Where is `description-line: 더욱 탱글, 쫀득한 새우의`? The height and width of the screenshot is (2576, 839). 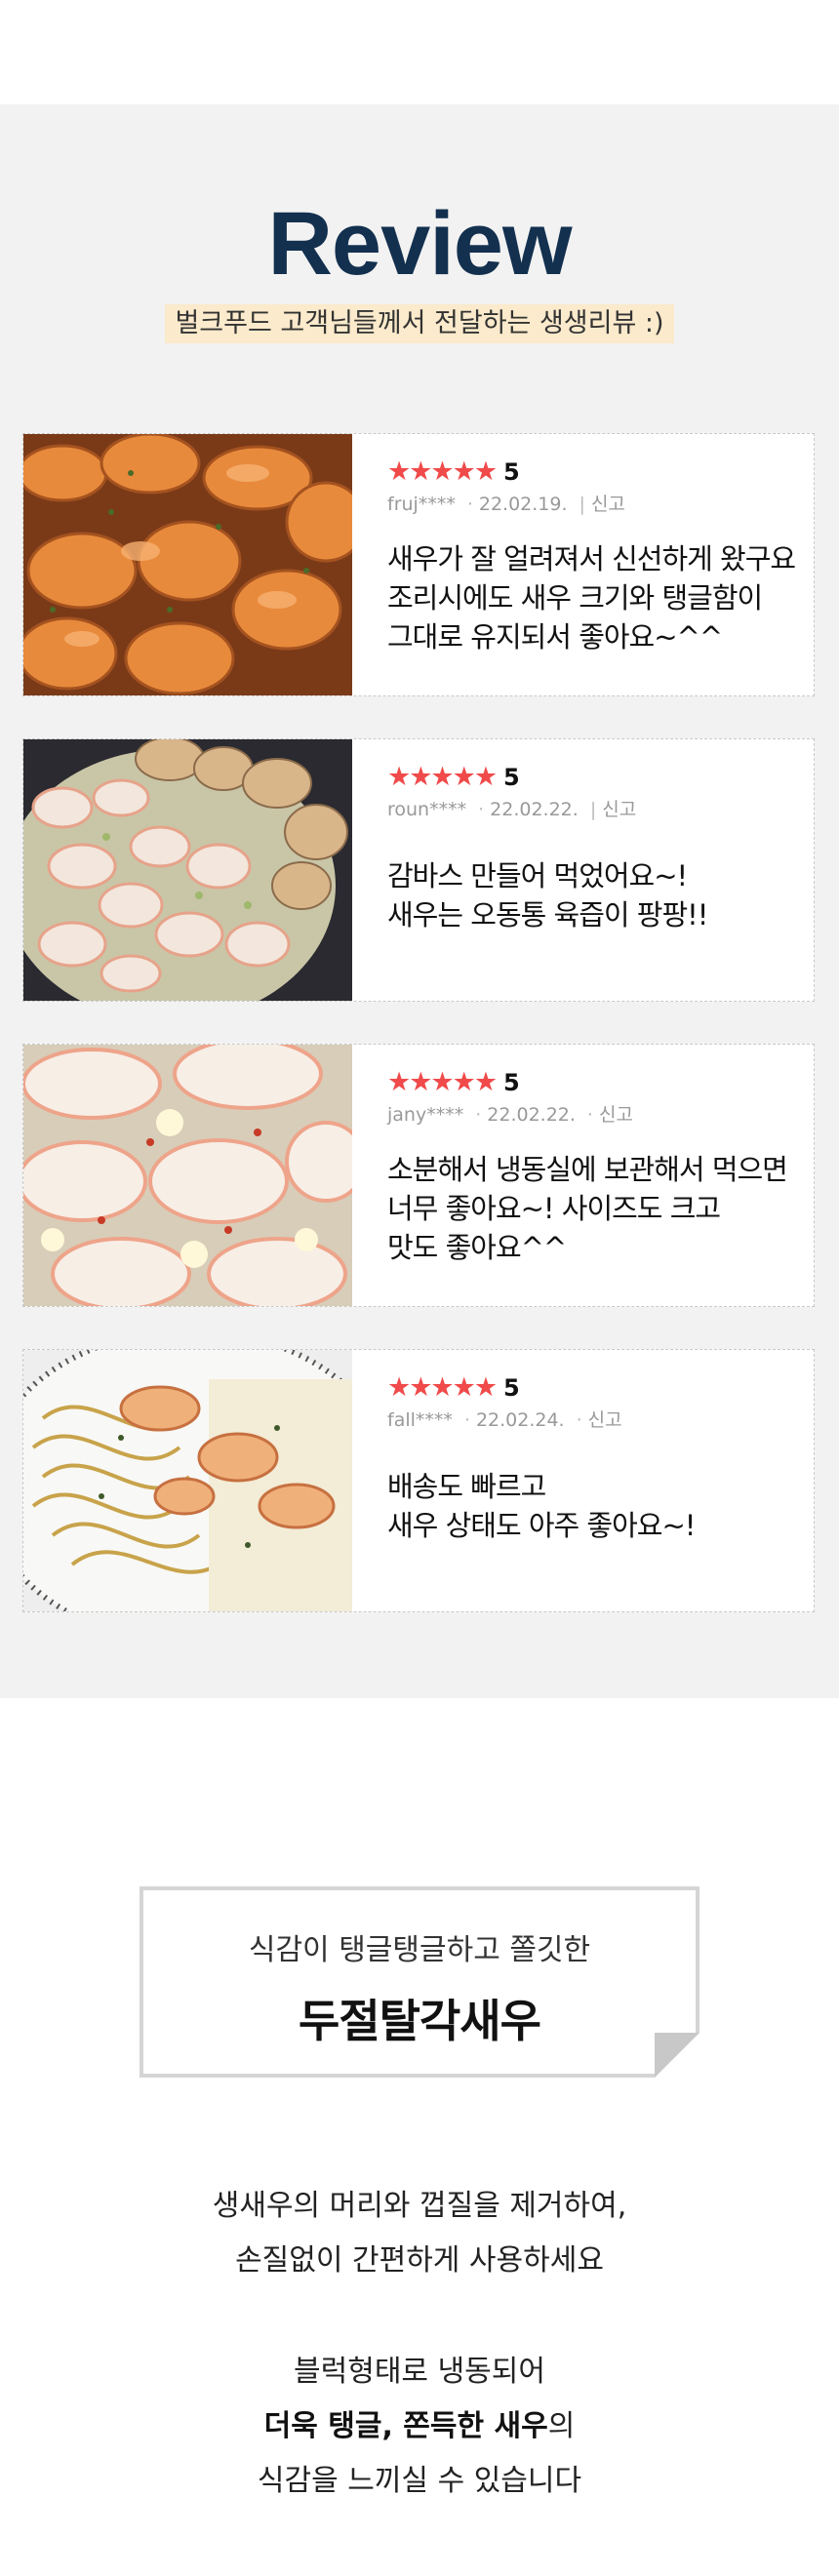 description-line: 더욱 탱글, 쫀득한 새우의 is located at coordinates (420, 2426).